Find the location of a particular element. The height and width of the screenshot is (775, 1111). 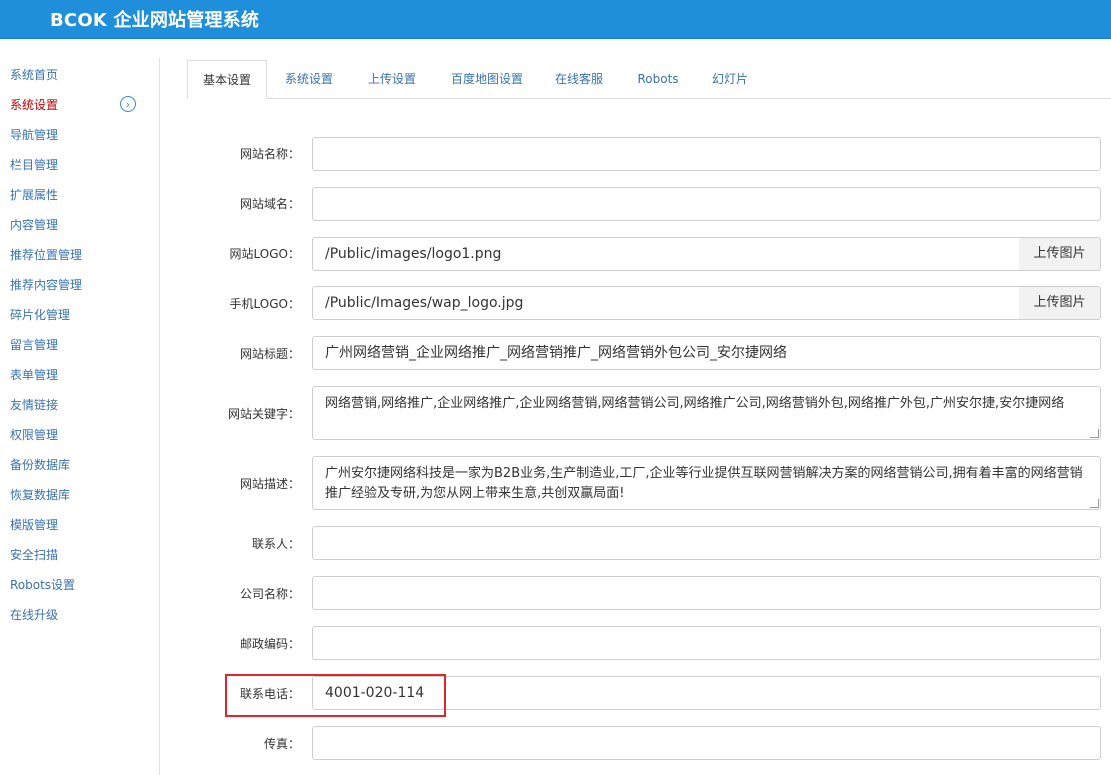

sidebar-item: 内容管理 is located at coordinates (34, 225).